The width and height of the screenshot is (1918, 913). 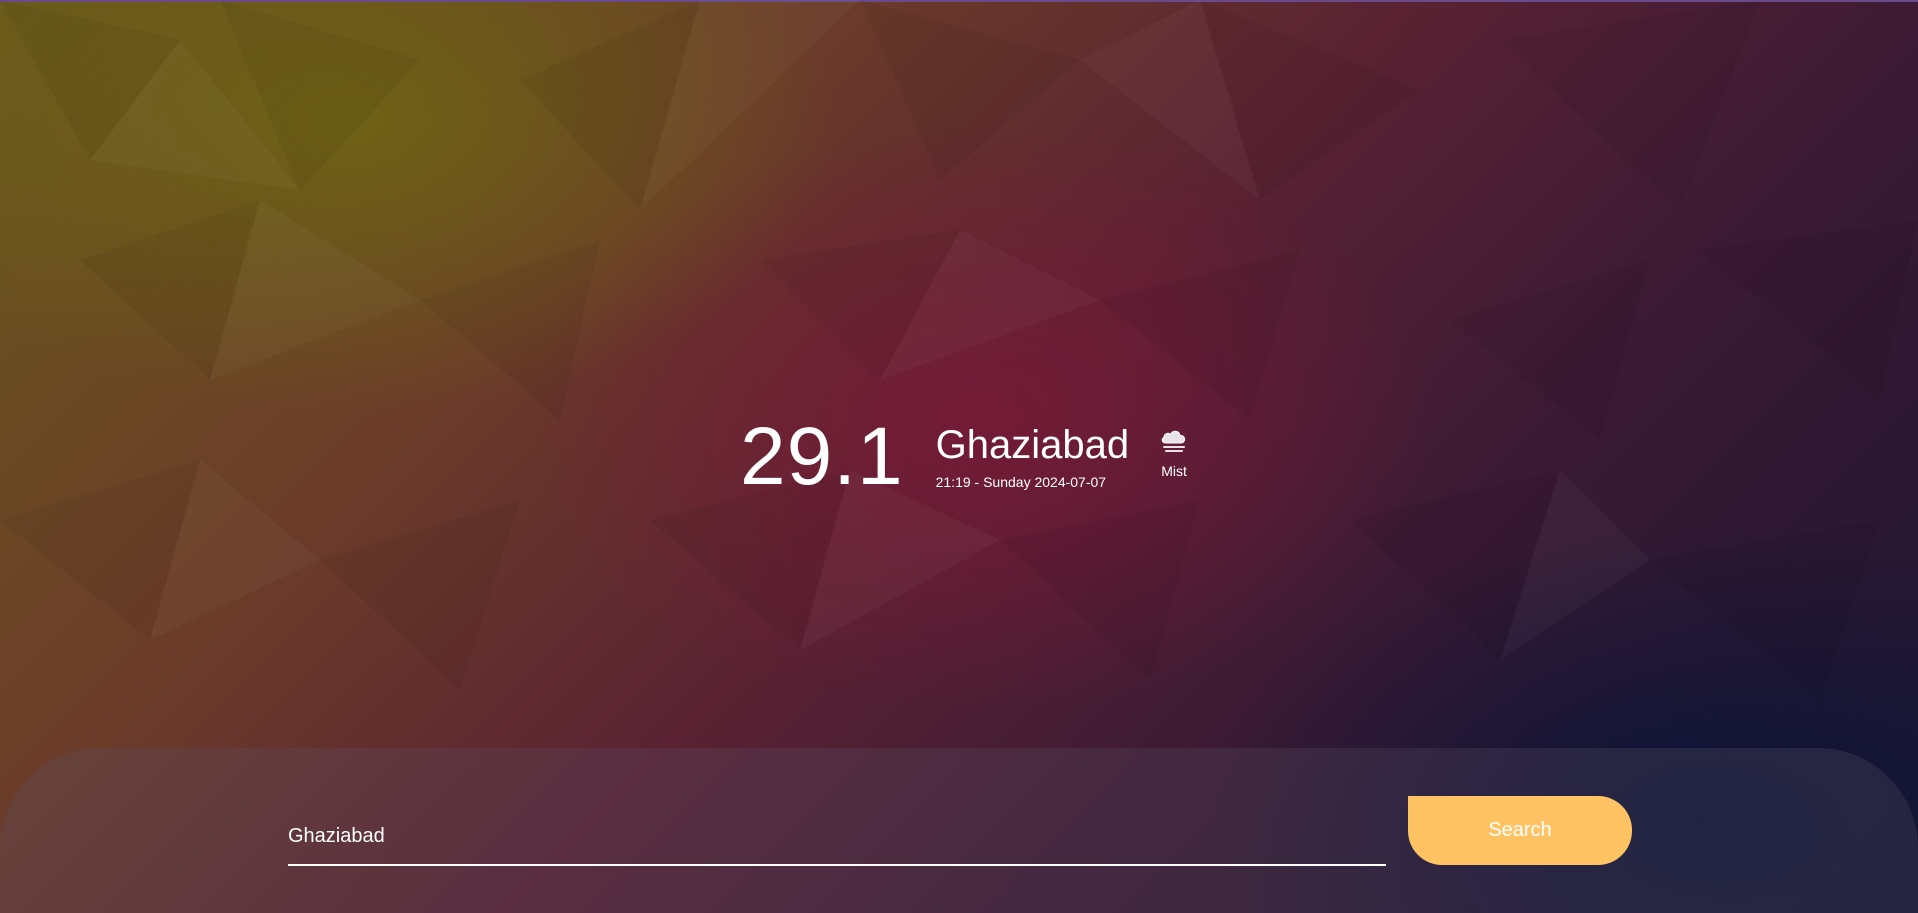 What do you see at coordinates (1032, 445) in the screenshot?
I see `city-name: Ghaziabad` at bounding box center [1032, 445].